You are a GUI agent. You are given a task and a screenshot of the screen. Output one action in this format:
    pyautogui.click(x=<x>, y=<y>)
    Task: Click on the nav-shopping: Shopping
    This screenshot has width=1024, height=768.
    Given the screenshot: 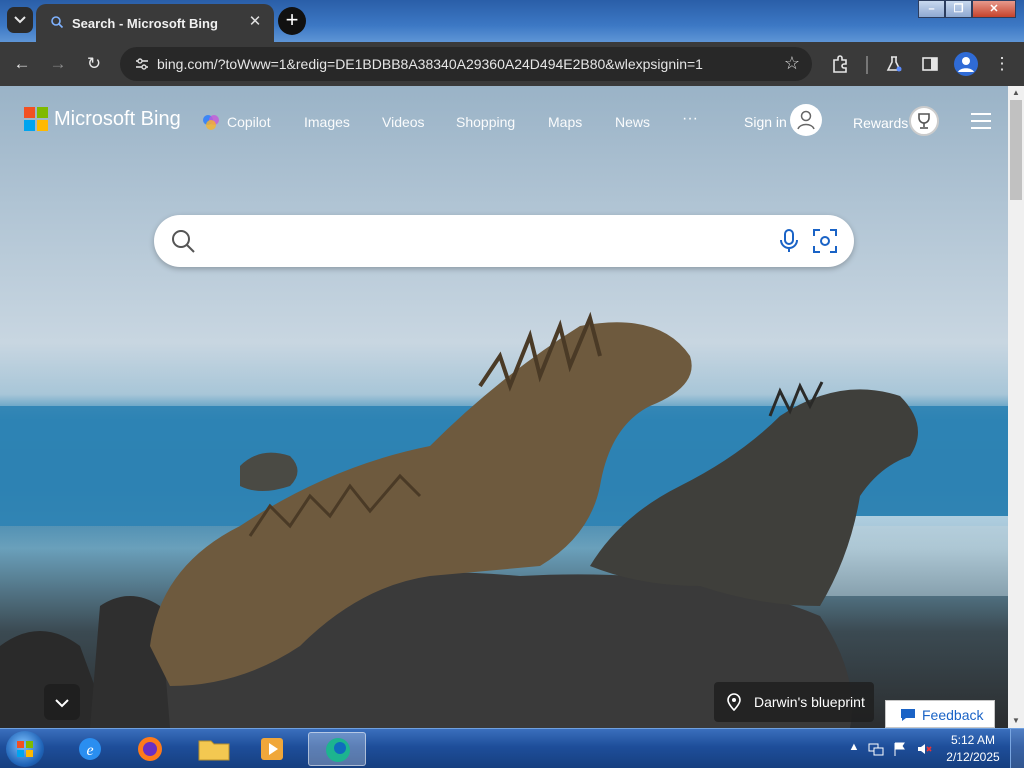 What is the action you would take?
    pyautogui.click(x=485, y=122)
    